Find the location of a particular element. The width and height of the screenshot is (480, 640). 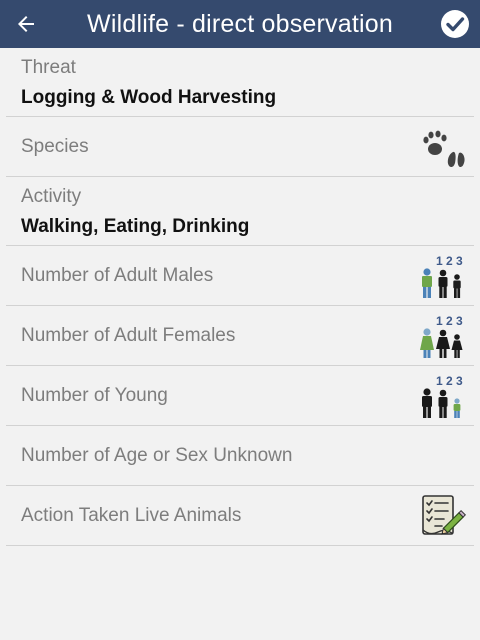

field-adult-males: Number of Adult Males 1 2 3 is located at coordinates (240, 276).